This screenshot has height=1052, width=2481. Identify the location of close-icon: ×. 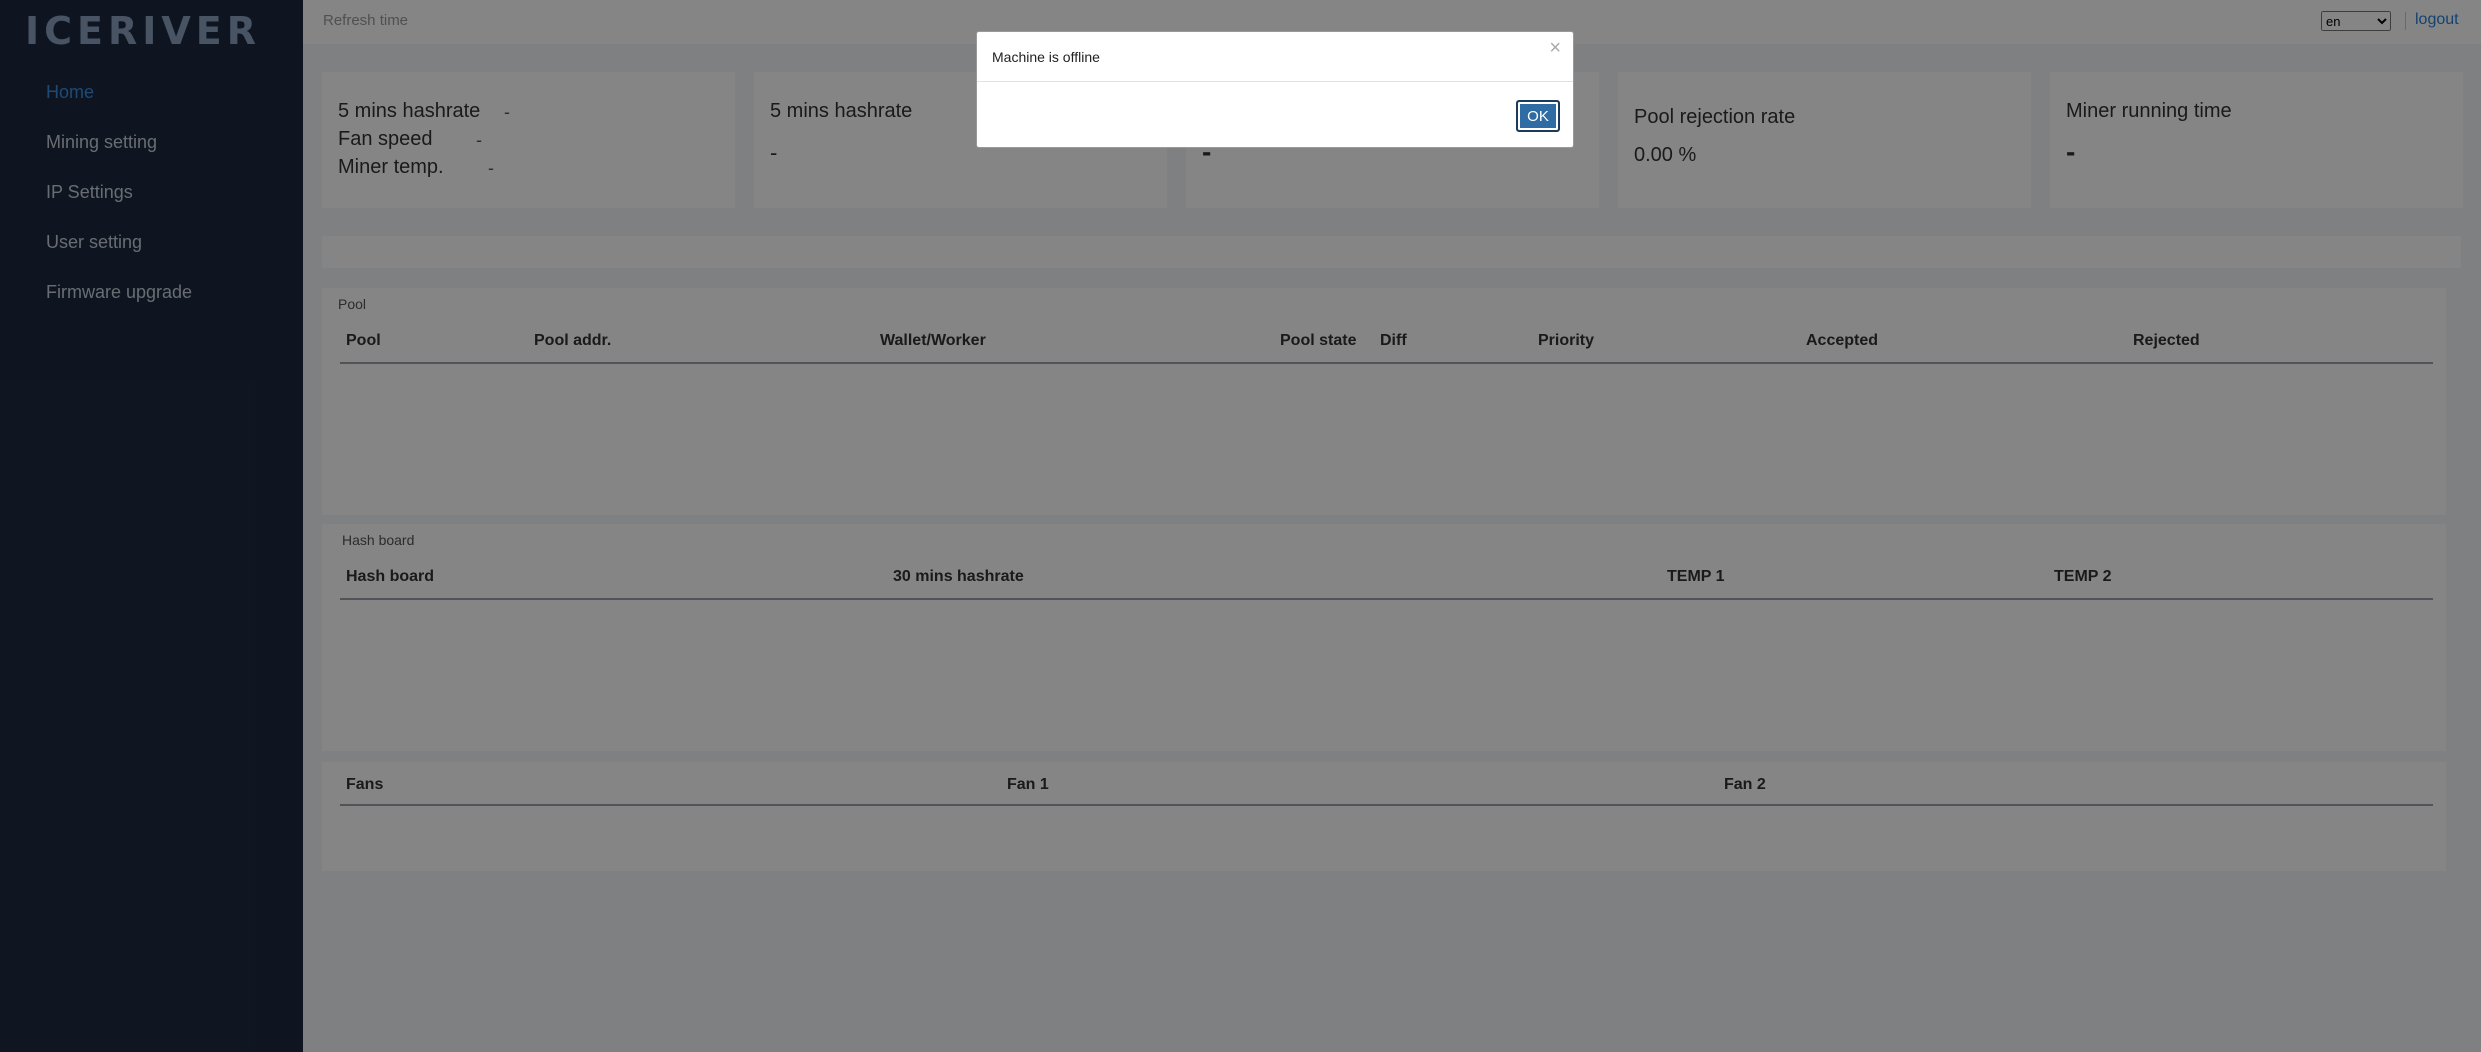
(1555, 48).